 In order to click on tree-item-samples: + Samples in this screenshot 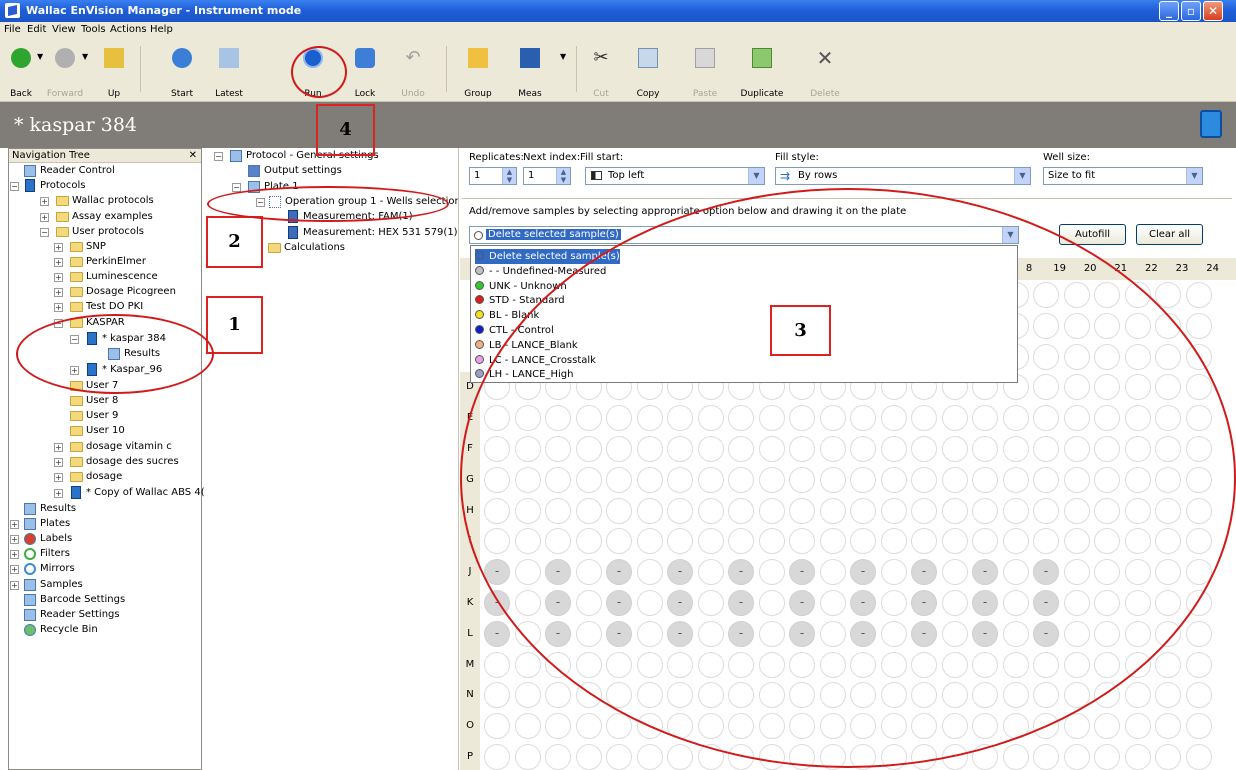, I will do `click(46, 585)`.